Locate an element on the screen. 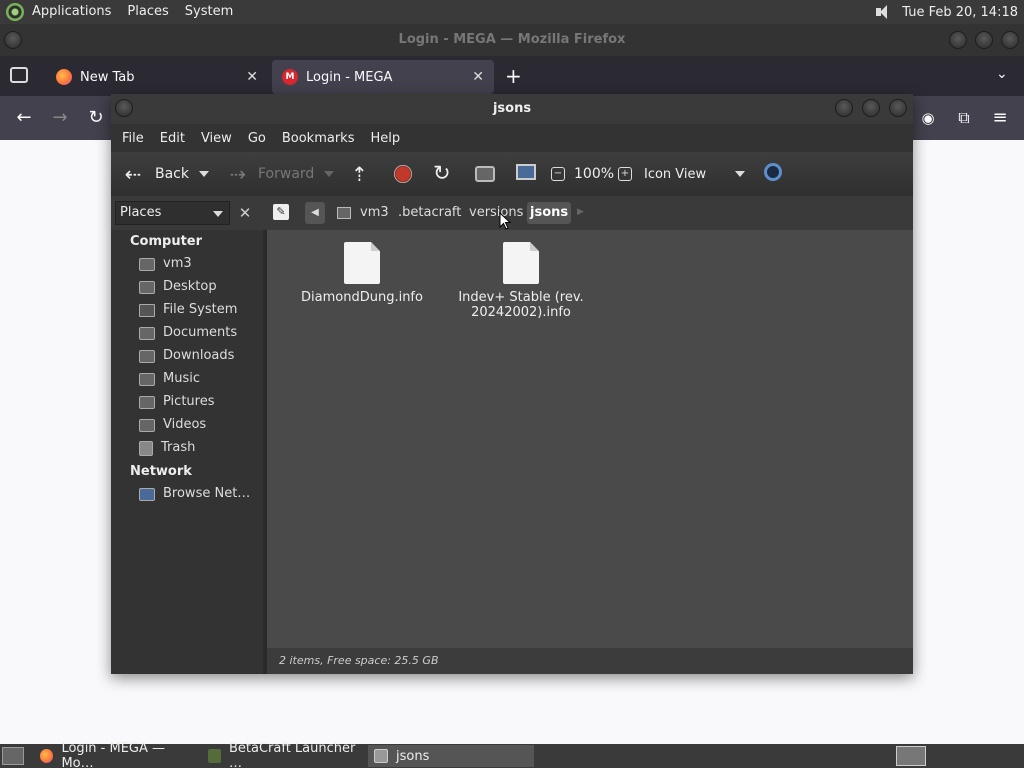 The width and height of the screenshot is (1024, 768). workspace-switcher-icon is located at coordinates (911, 756).